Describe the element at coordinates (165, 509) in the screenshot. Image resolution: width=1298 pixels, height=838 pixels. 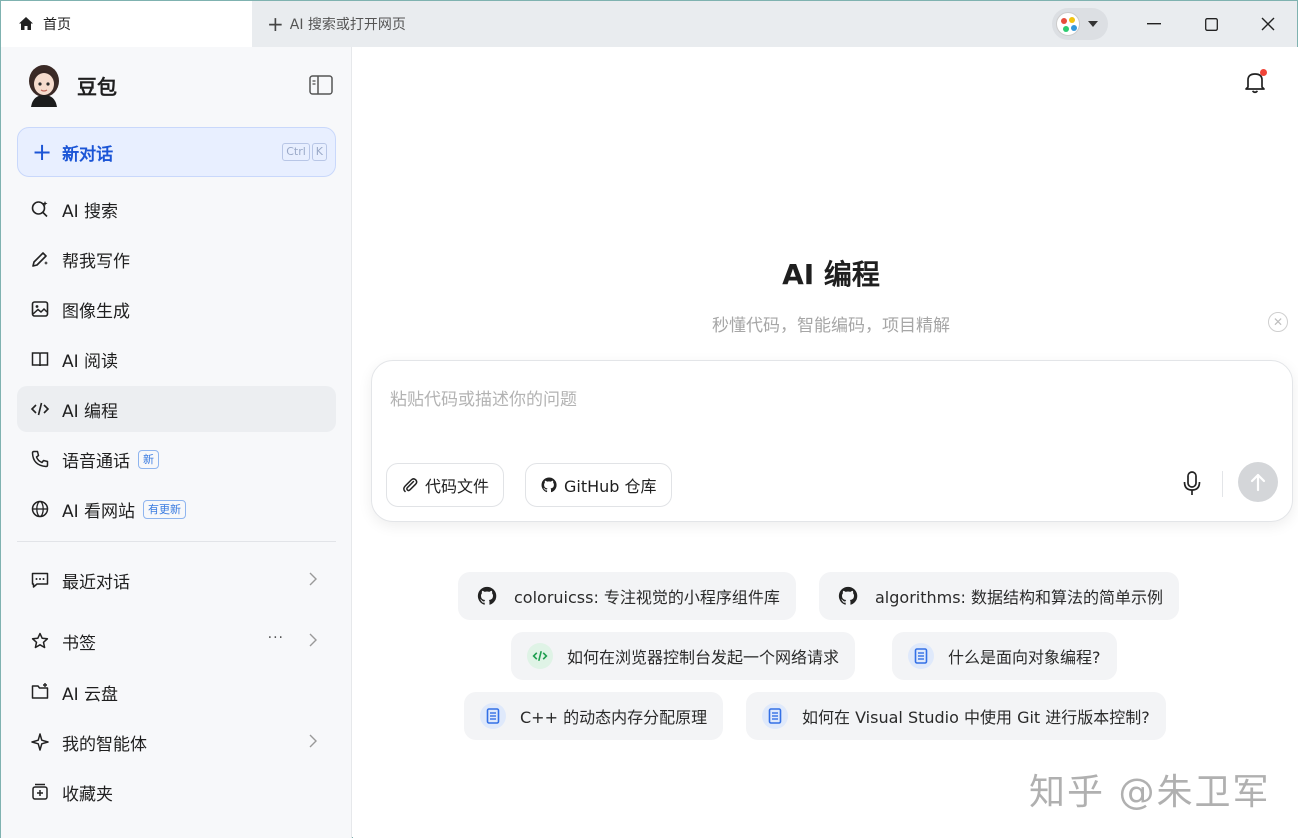
I see `updated-badge: 有更新` at that location.